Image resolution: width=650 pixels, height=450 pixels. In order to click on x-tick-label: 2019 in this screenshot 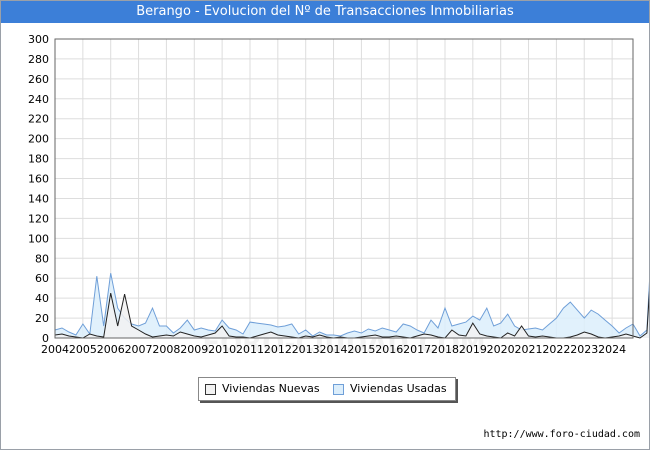, I will do `click(473, 349)`.